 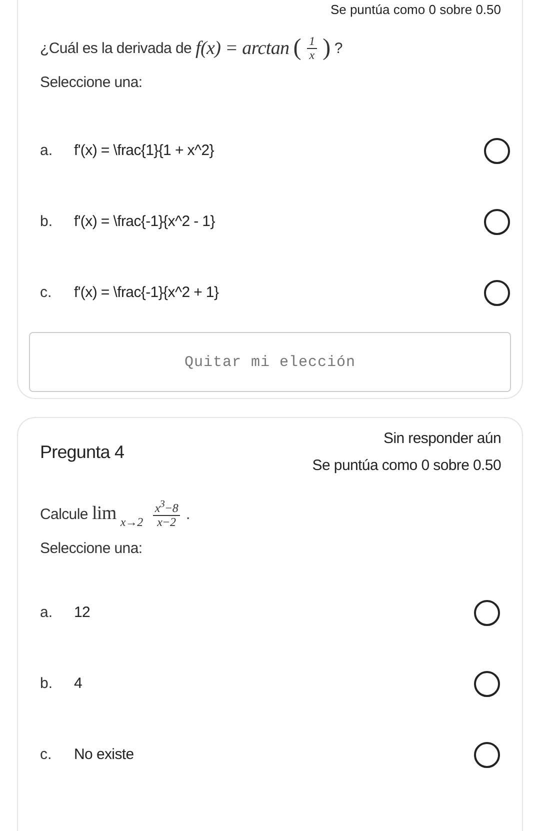 I want to click on option-text: f'(x) = \frac{-1}{x^2 - 1}, so click(x=145, y=221).